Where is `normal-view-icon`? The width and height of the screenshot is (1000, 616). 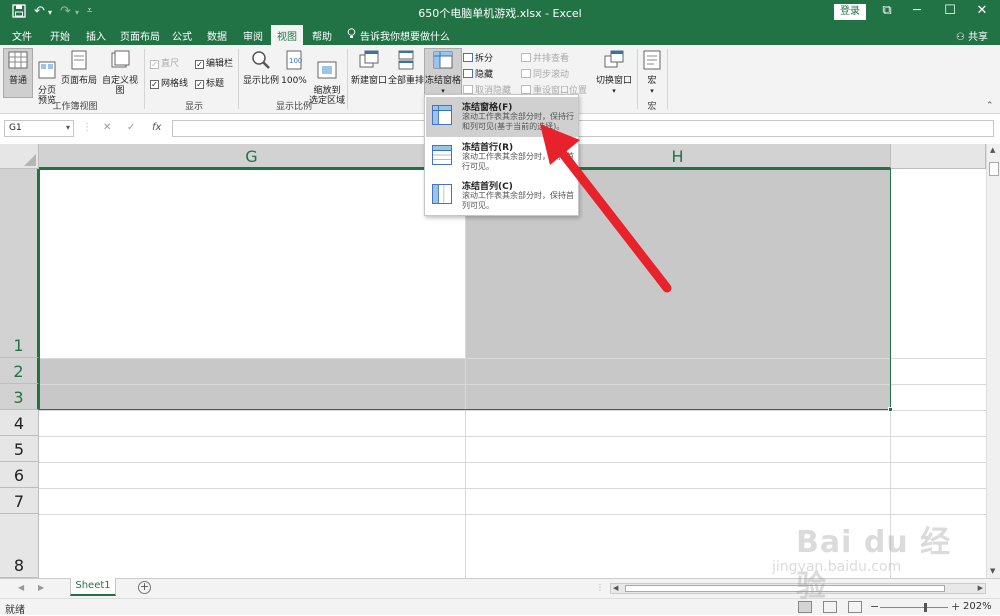
normal-view-icon is located at coordinates (18, 60).